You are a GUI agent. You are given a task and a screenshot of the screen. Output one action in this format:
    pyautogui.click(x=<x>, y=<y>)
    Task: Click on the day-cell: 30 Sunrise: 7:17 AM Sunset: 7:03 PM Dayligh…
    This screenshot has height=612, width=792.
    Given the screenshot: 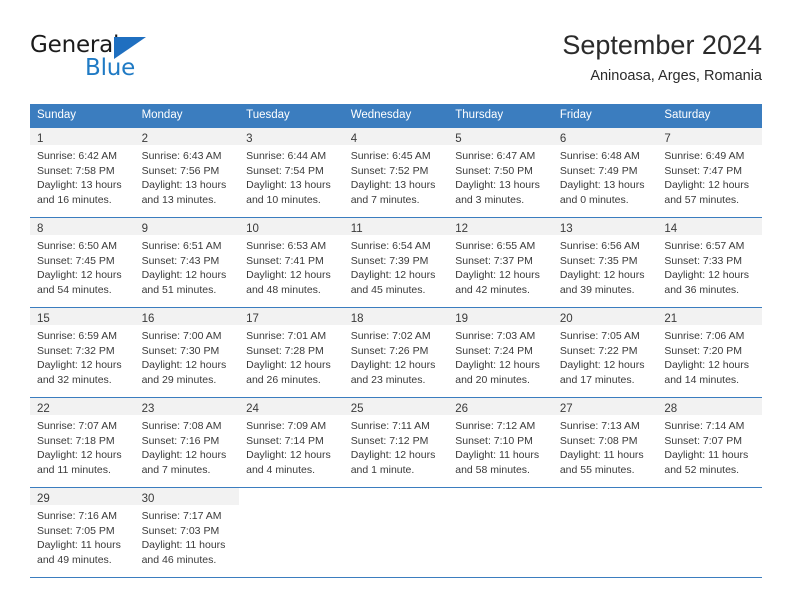 What is the action you would take?
    pyautogui.click(x=187, y=532)
    